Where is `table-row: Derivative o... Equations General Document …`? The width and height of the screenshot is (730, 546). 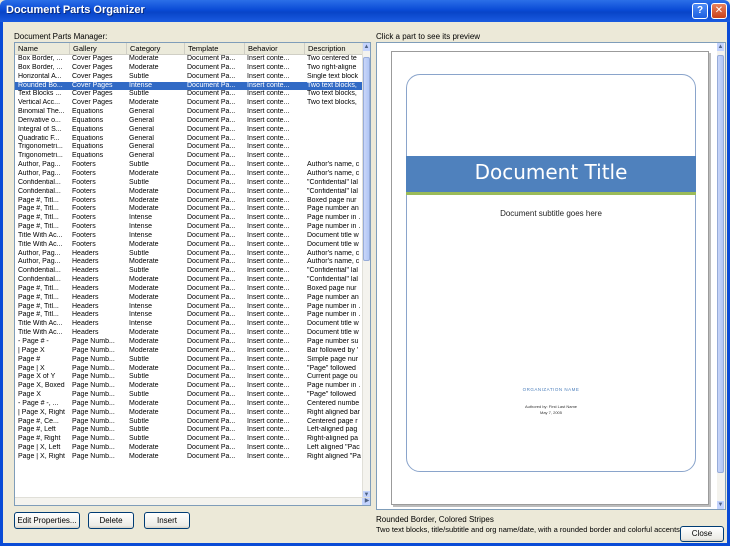 table-row: Derivative o... Equations General Document … is located at coordinates (189, 121).